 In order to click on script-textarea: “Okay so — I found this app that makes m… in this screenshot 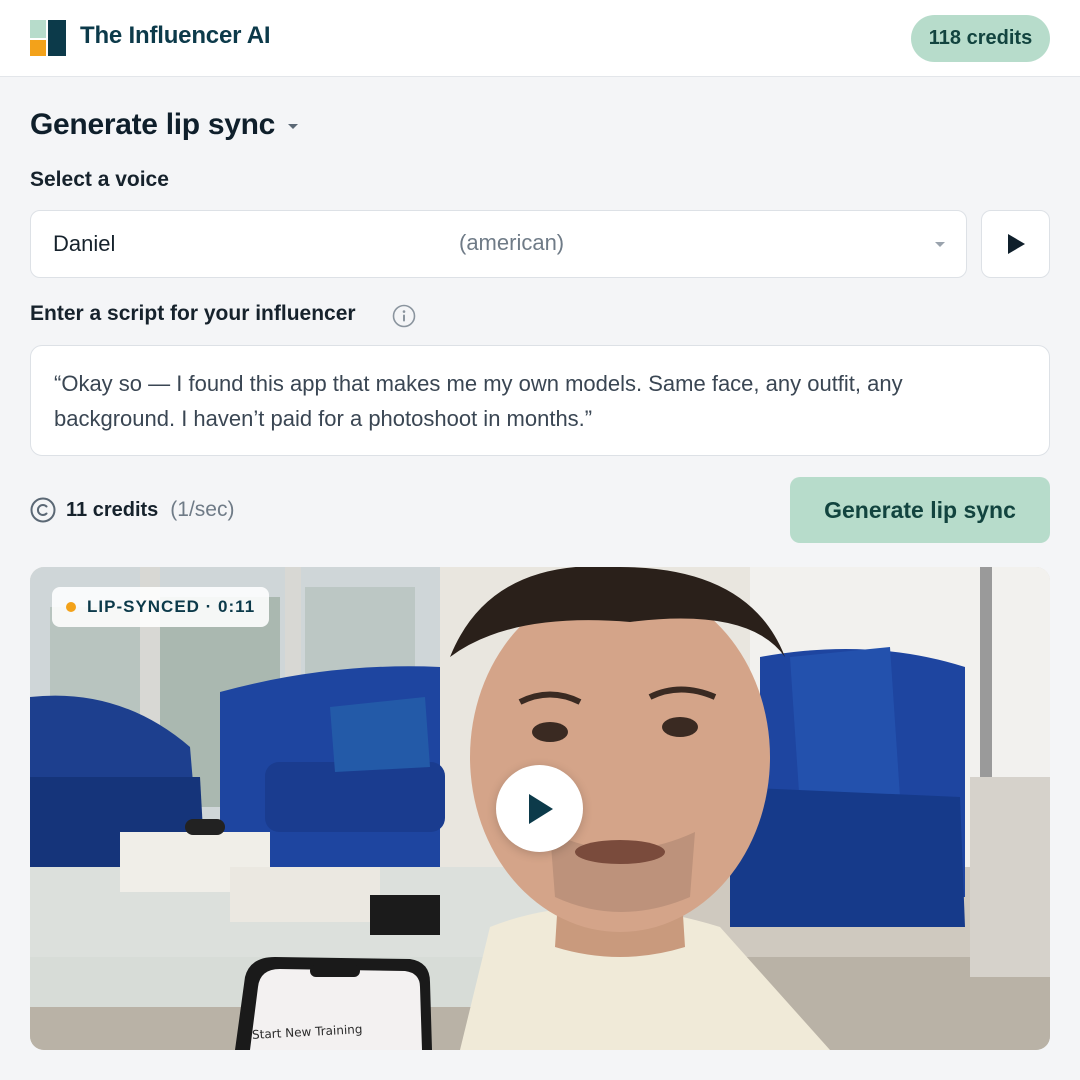, I will do `click(540, 400)`.